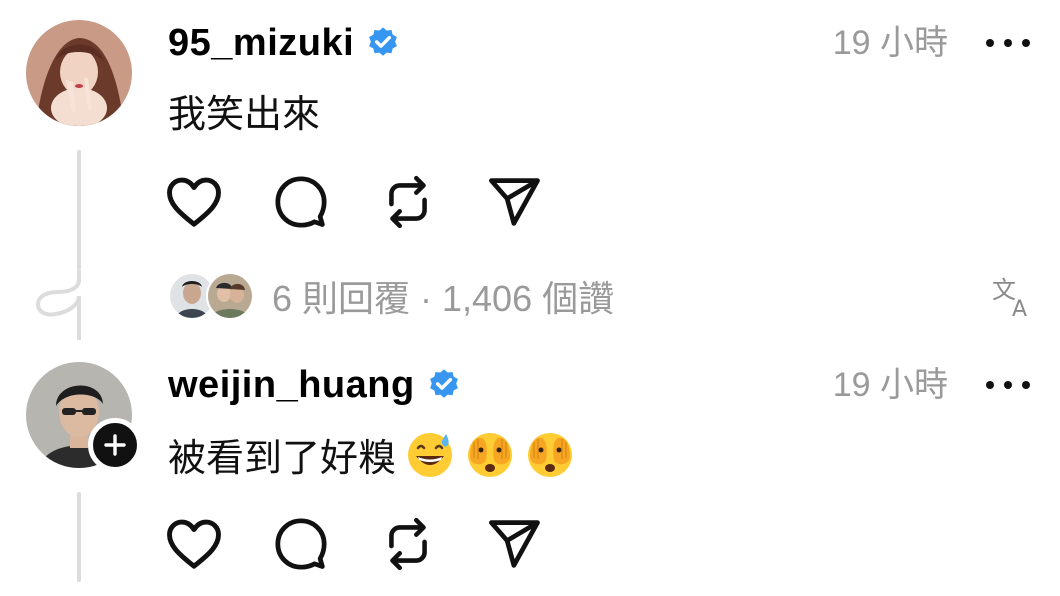  I want to click on replies-likes-count: 6 則回覆 · 1,406 個讚, so click(443, 296).